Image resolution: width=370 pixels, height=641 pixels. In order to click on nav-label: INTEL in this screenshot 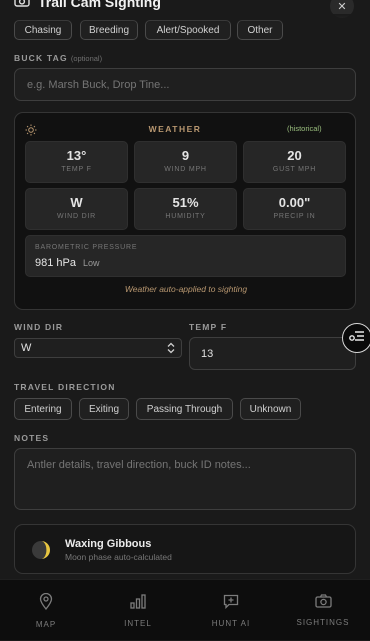, I will do `click(138, 623)`.